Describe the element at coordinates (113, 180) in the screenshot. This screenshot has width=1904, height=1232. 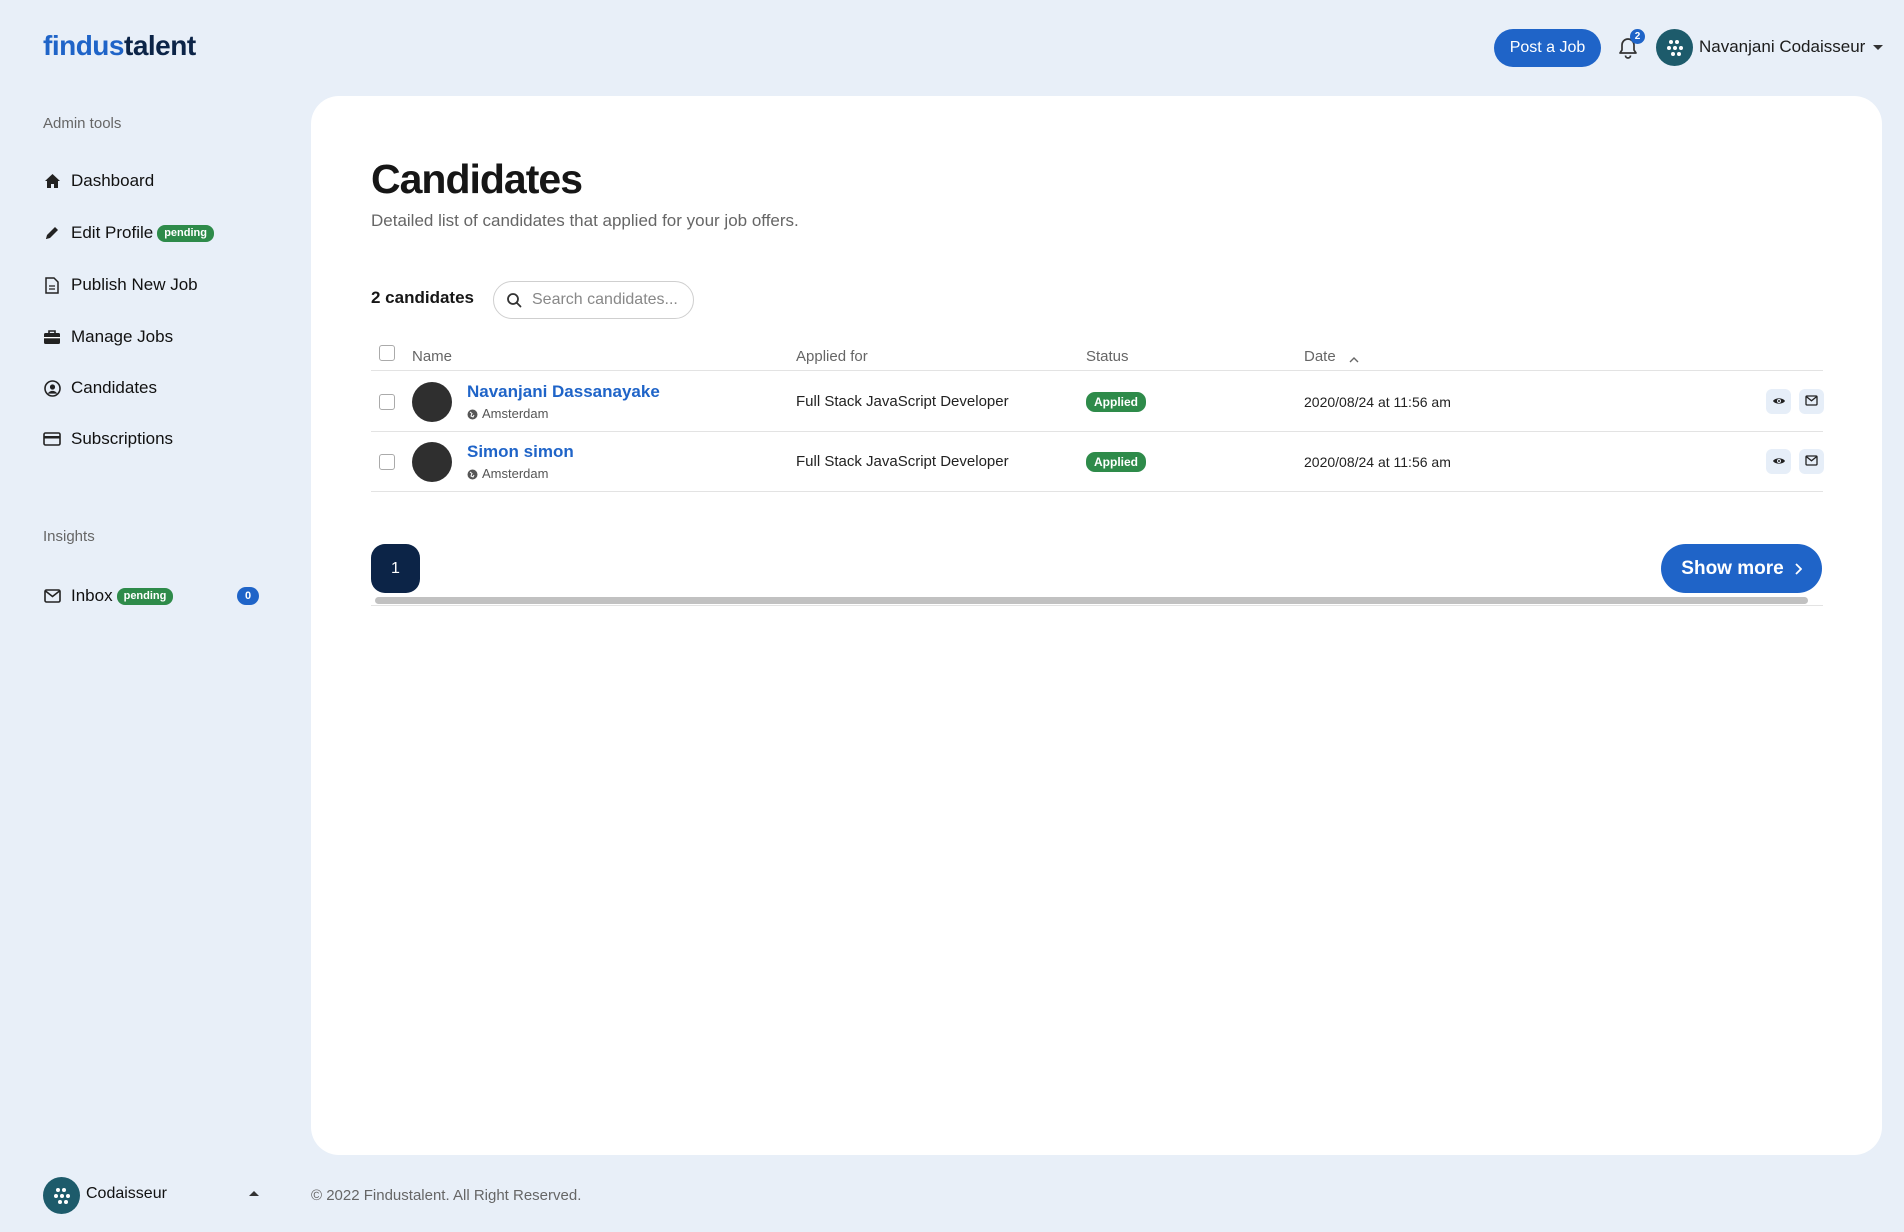
I see `sidebar-item-label: Dashboard` at that location.